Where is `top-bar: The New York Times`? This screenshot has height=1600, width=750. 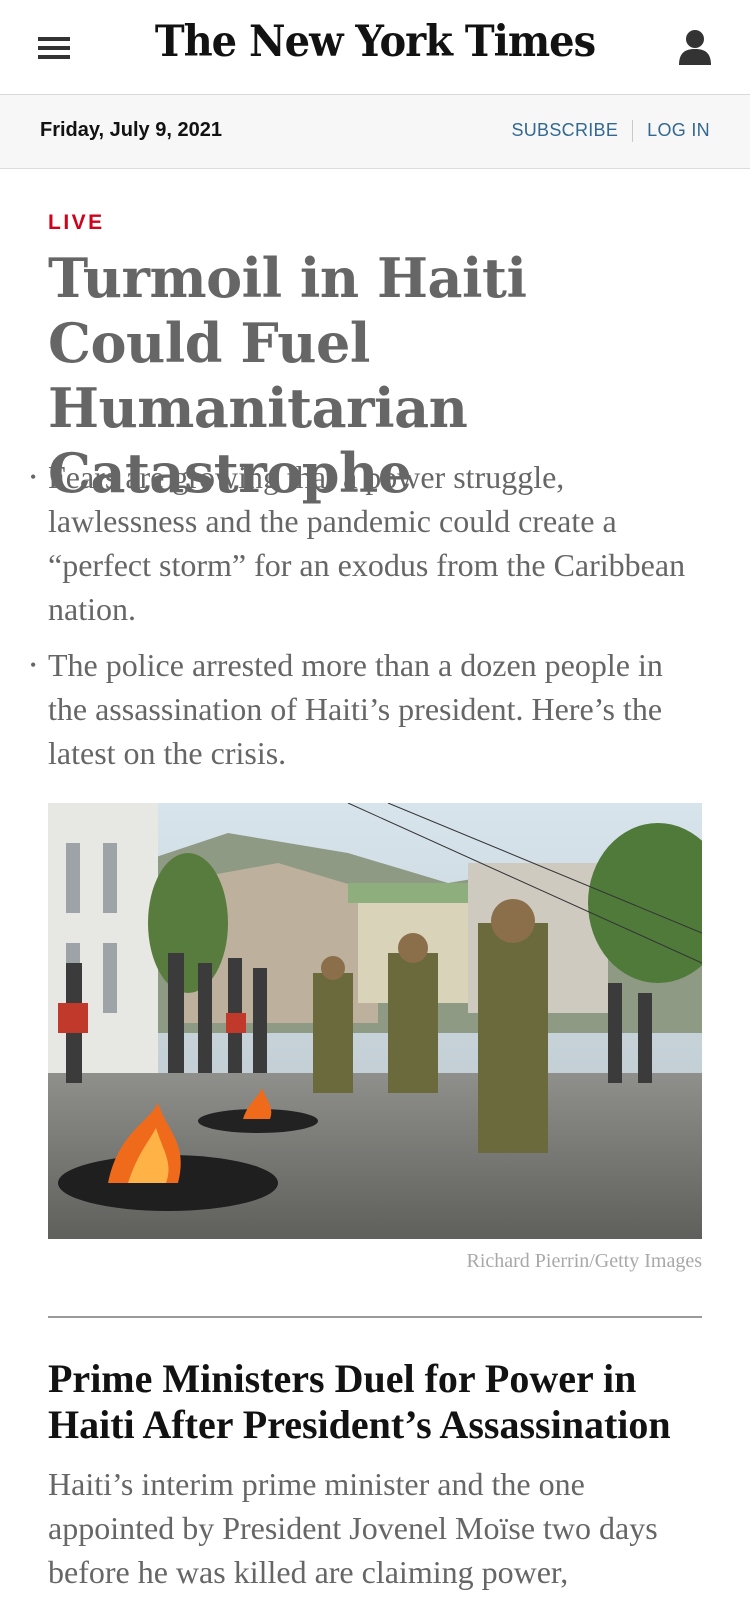 top-bar: The New York Times is located at coordinates (375, 47).